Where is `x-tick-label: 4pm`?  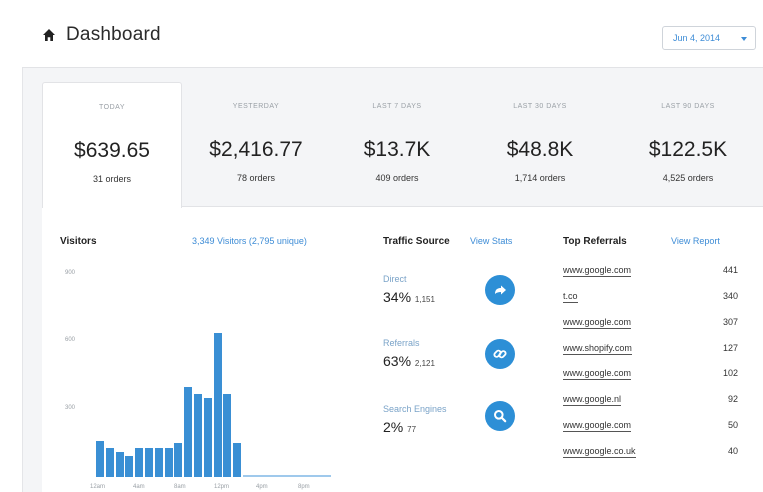
x-tick-label: 4pm is located at coordinates (262, 487).